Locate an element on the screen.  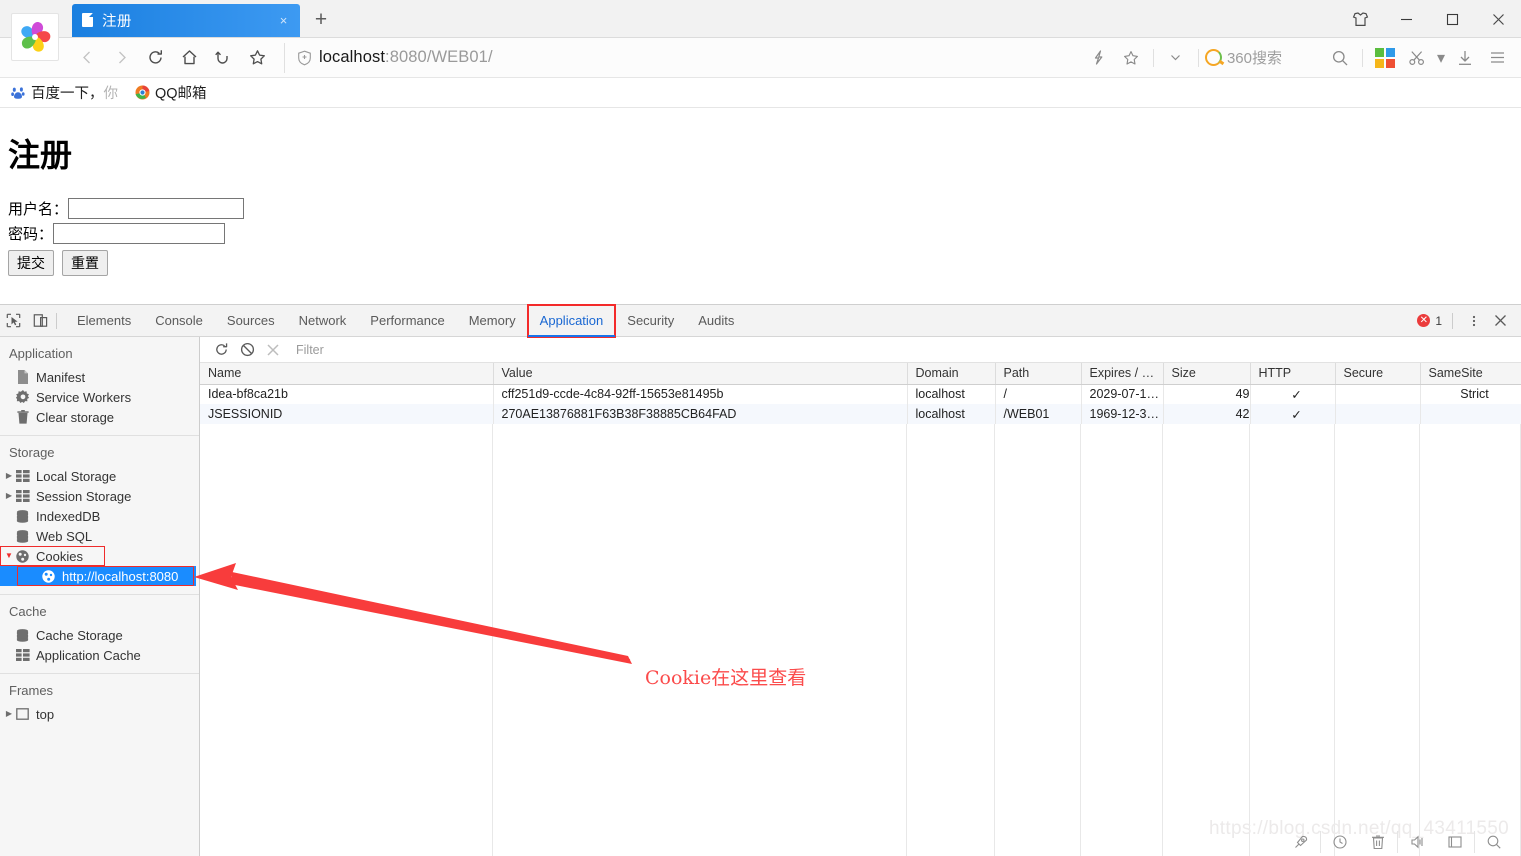
magnifier-icon is located at coordinates (1340, 58).